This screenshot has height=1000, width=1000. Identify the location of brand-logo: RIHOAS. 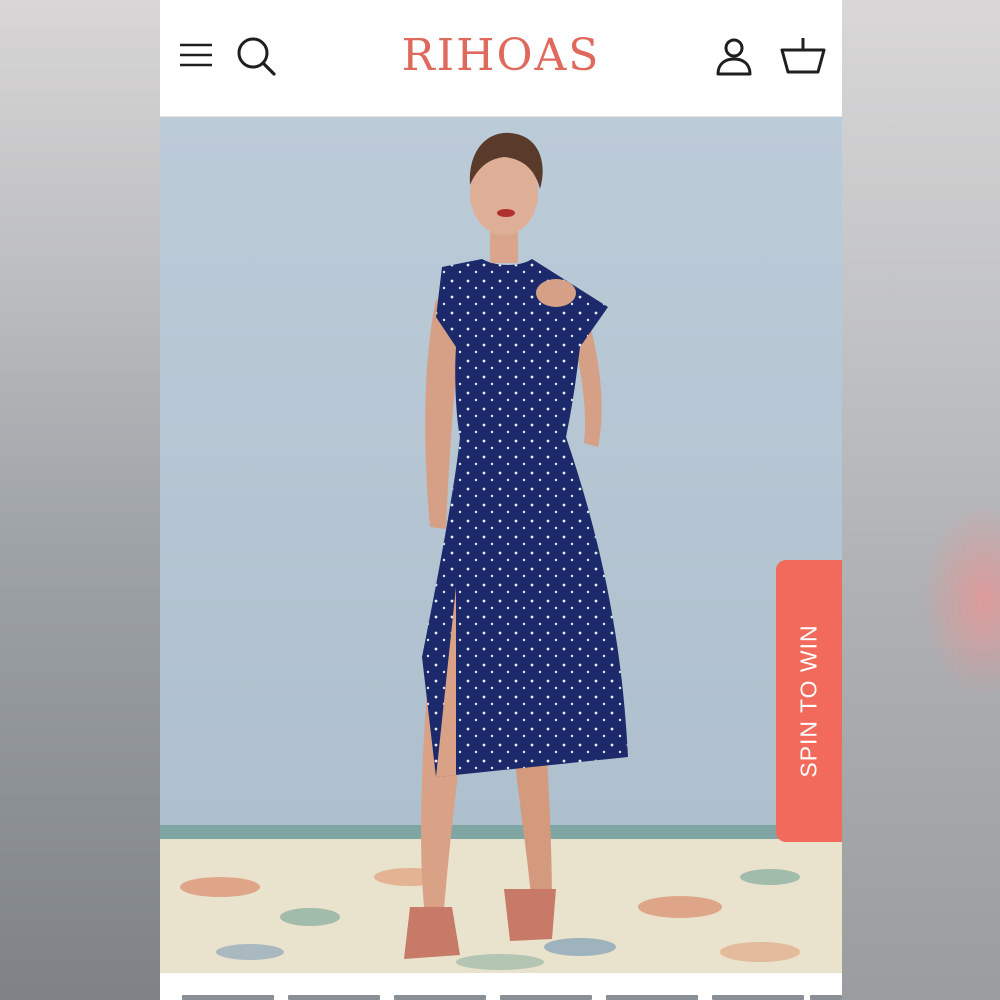
(501, 56).